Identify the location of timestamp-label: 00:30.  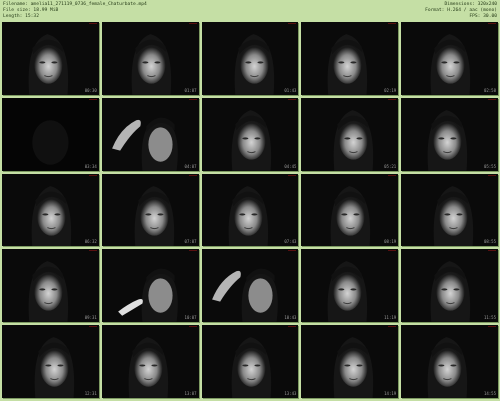
(90, 90).